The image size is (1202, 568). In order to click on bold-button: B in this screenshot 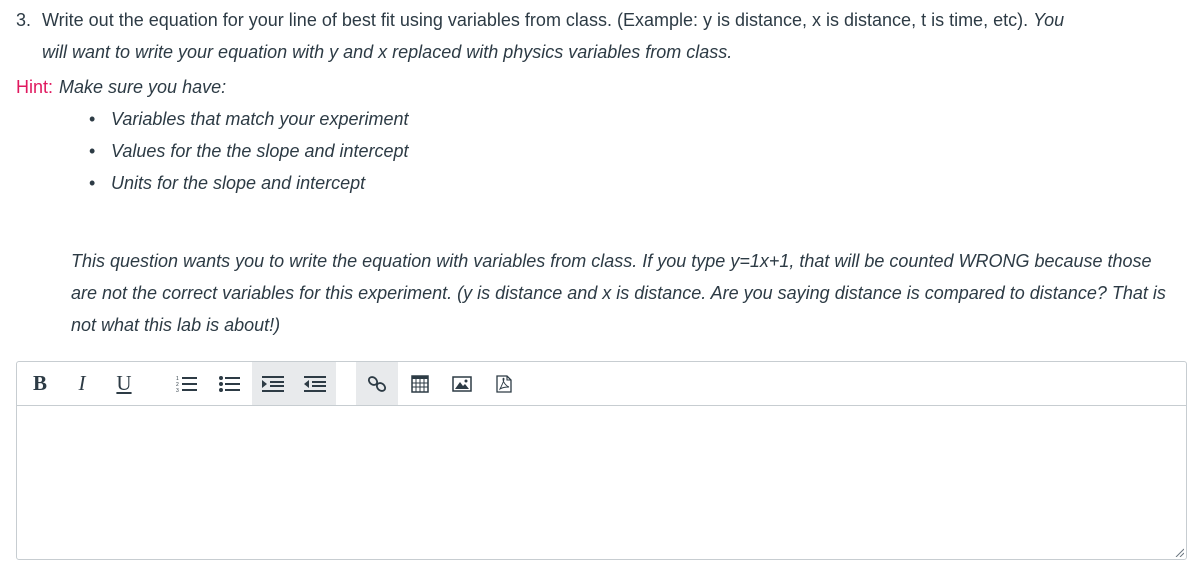, I will do `click(40, 383)`.